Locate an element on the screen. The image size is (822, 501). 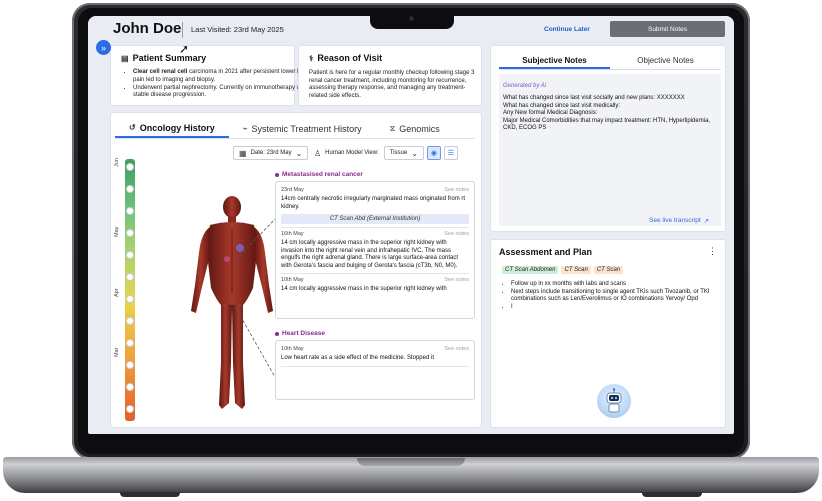
generated-by-ai-label: Generated by Ai is located at coordinates (525, 86).